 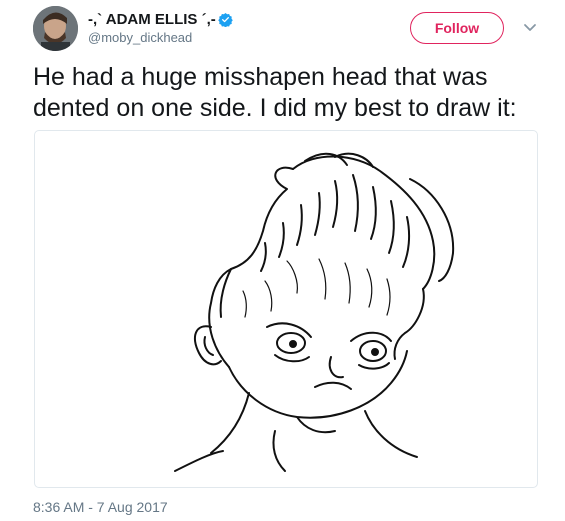 What do you see at coordinates (260, 77) in the screenshot?
I see `tweet-text-line-1: He had a huge misshapen head that was` at bounding box center [260, 77].